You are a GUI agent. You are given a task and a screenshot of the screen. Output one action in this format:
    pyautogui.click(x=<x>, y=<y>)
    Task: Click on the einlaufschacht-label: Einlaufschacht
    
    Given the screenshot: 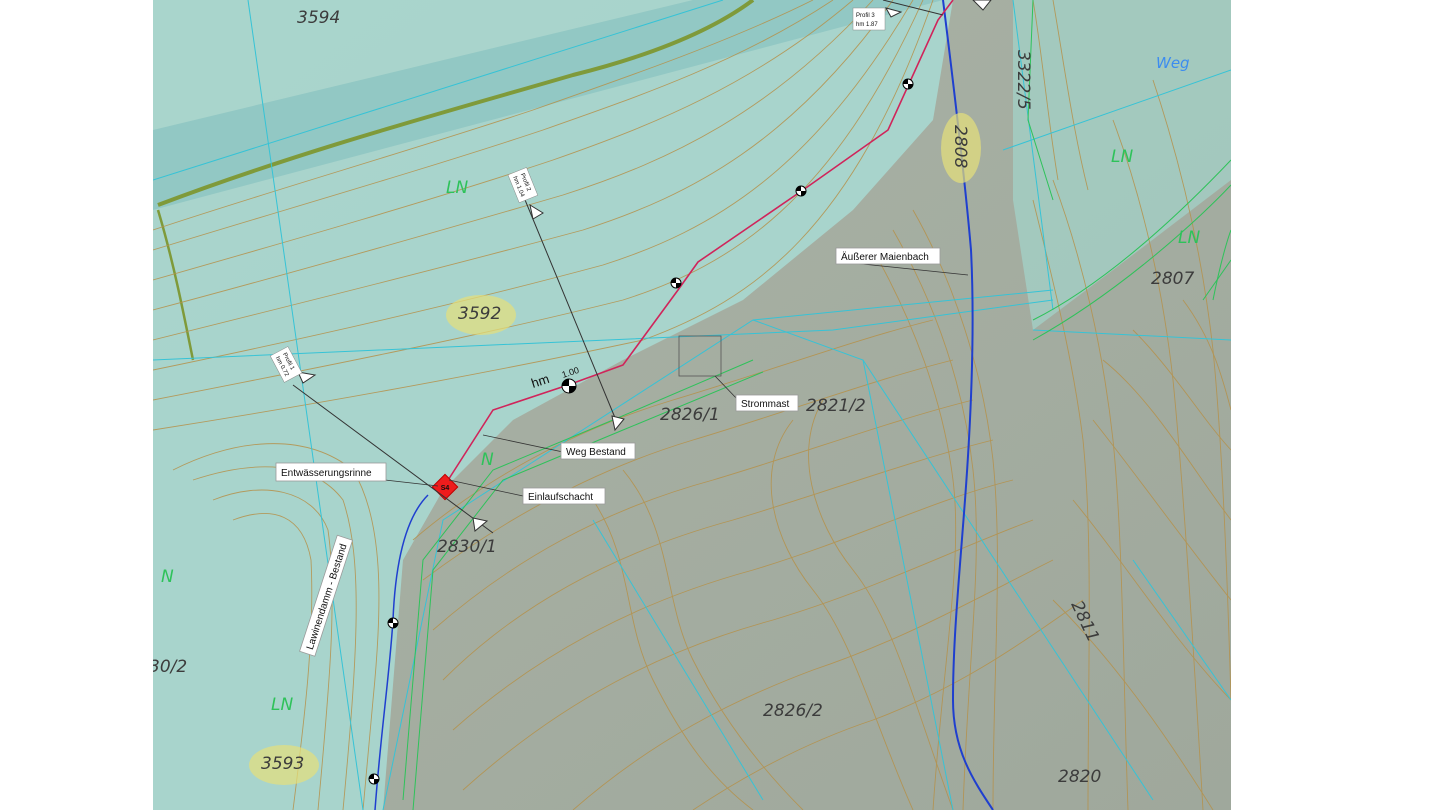 What is the action you would take?
    pyautogui.click(x=564, y=496)
    